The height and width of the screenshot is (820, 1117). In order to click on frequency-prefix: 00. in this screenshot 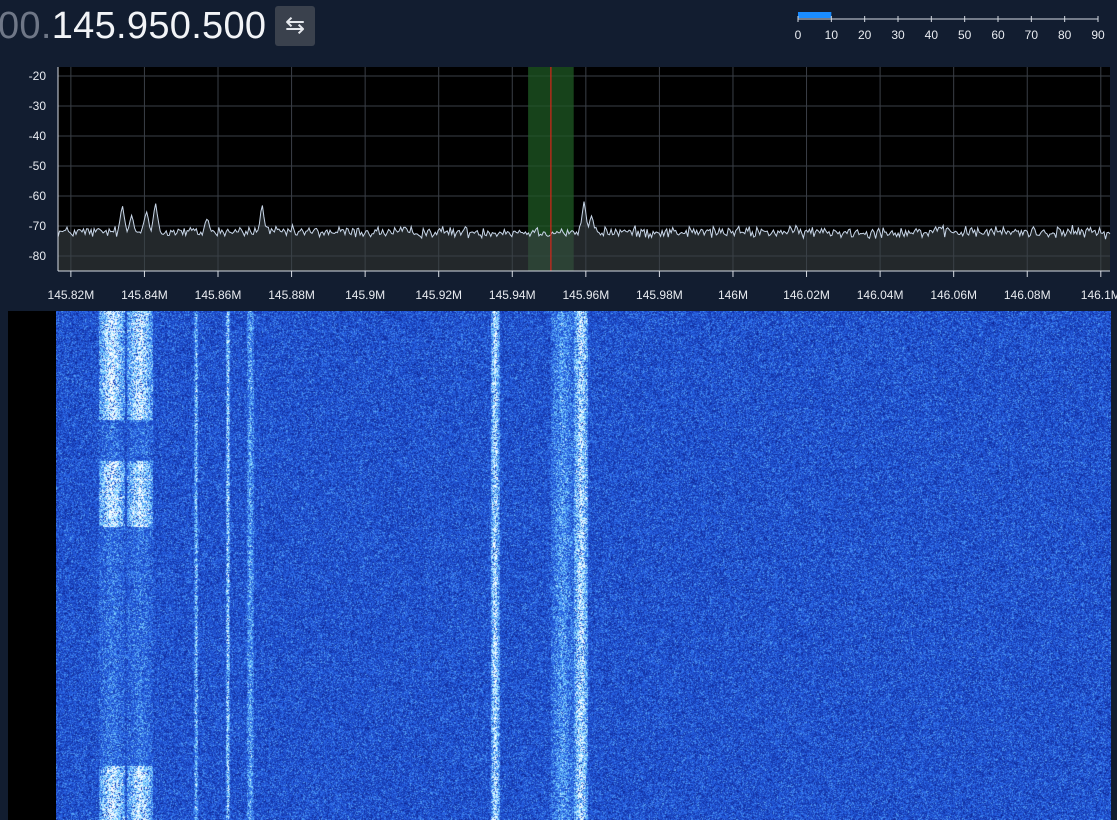, I will do `click(26, 26)`.